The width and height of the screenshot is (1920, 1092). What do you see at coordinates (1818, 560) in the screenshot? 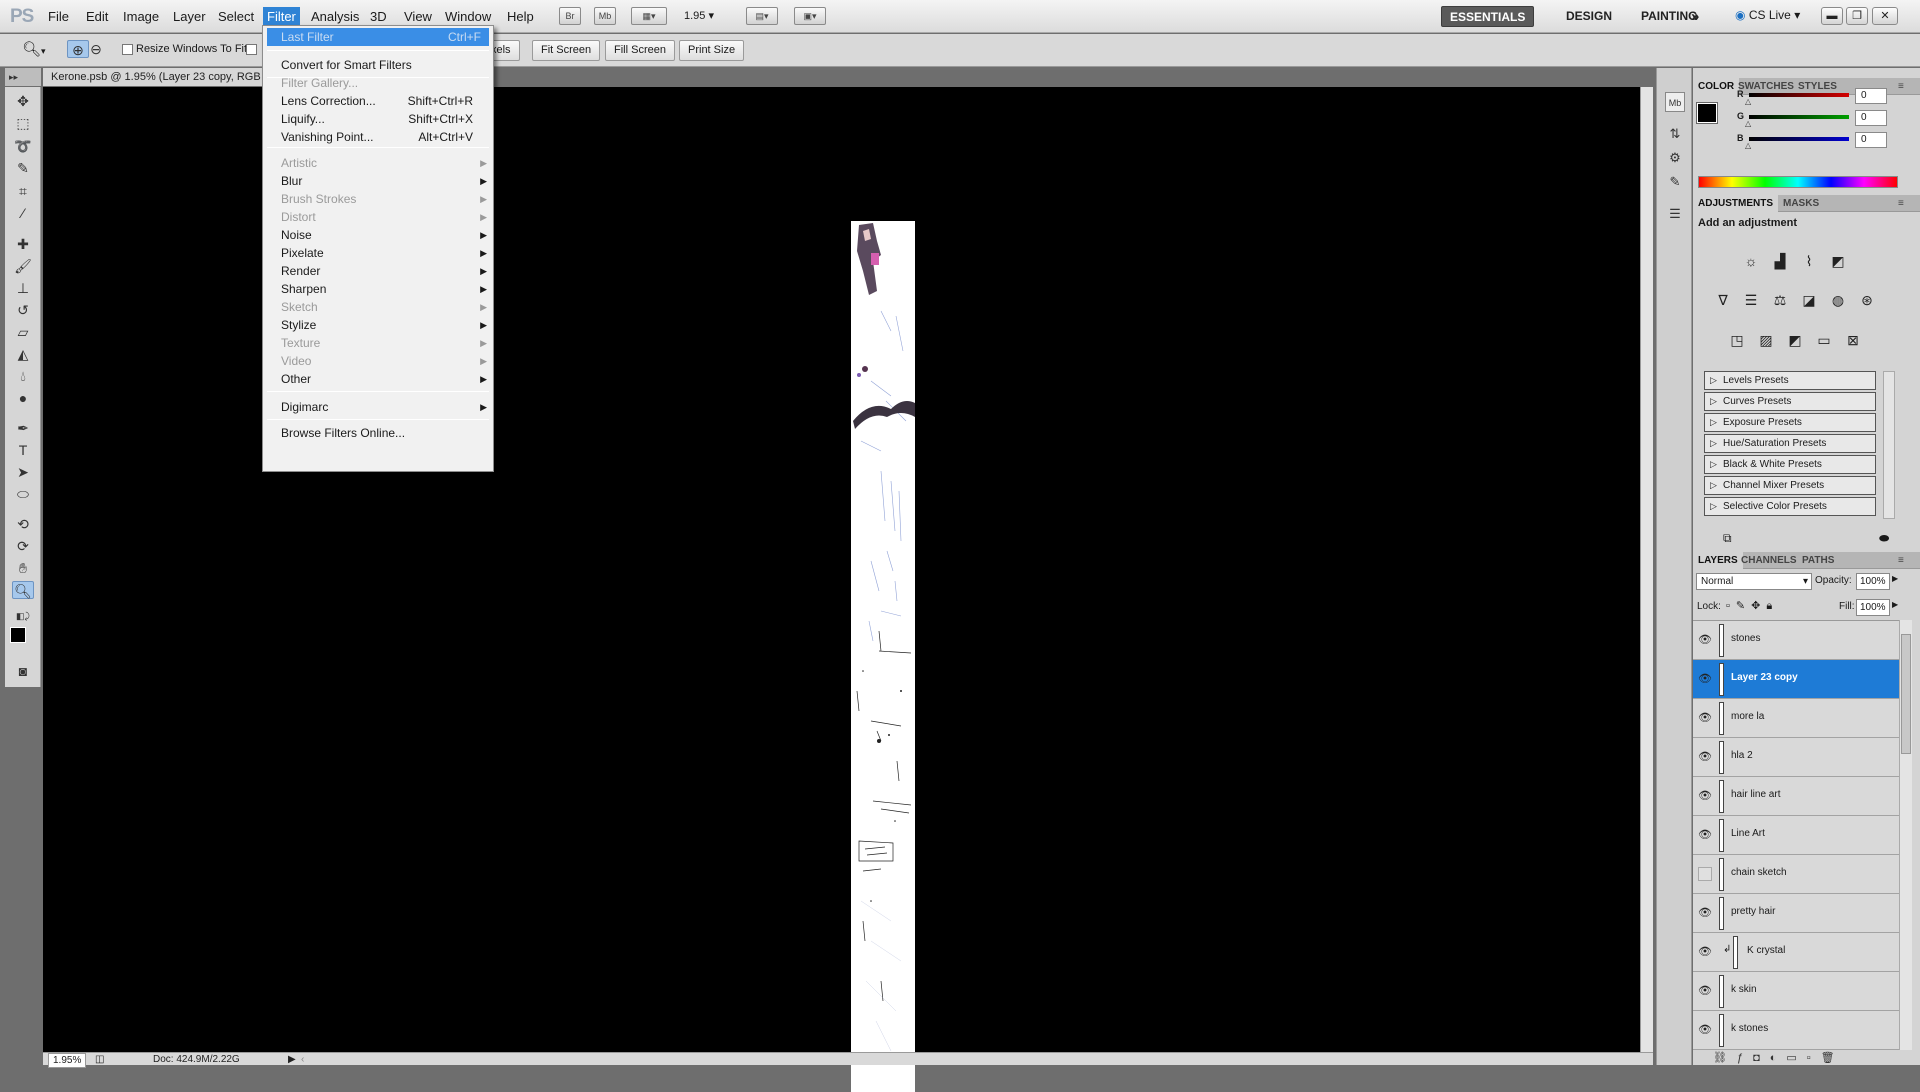
I see `tab-paths: PATHS` at bounding box center [1818, 560].